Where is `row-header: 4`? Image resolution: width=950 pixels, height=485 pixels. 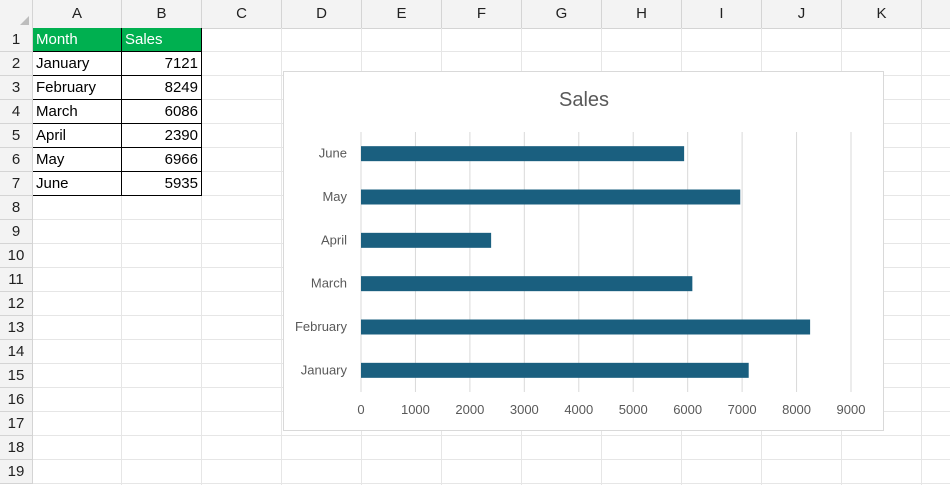
row-header: 4 is located at coordinates (16, 112).